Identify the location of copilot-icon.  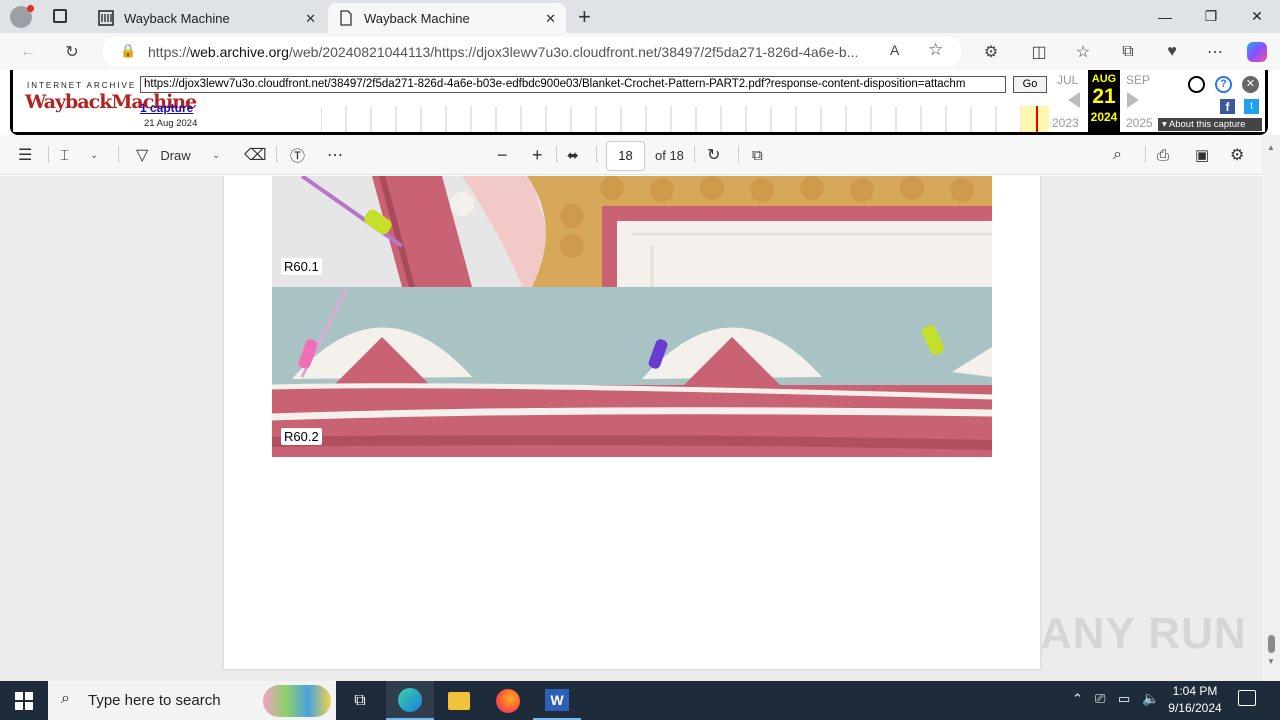
(1257, 52).